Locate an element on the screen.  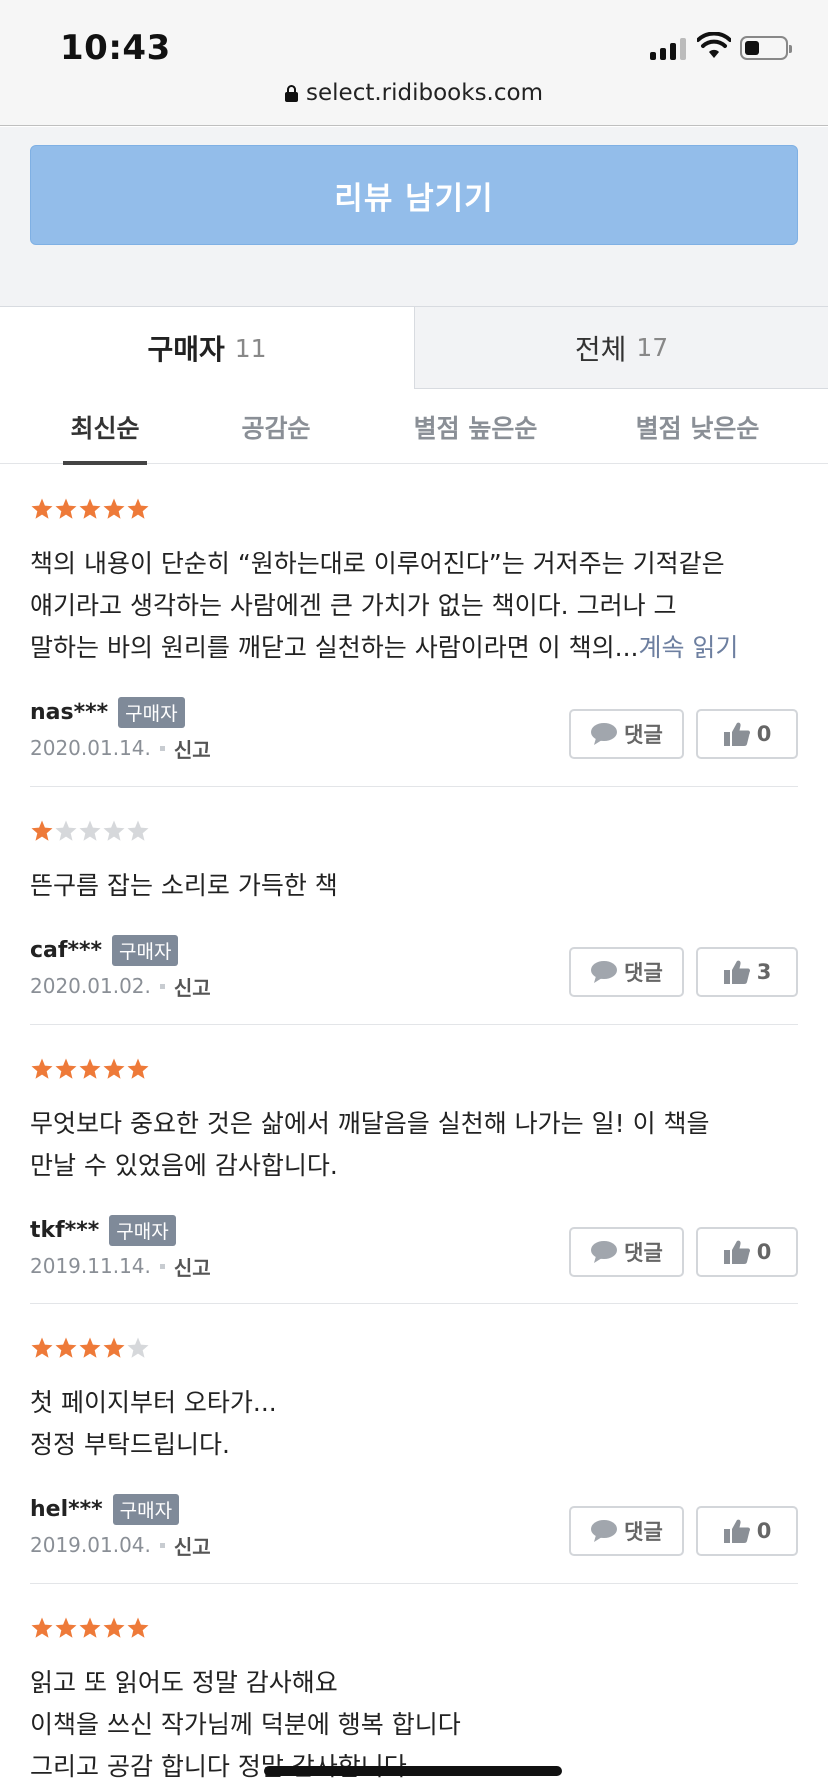
reviewer-info: caf*** 구매자 is located at coordinates (104, 950).